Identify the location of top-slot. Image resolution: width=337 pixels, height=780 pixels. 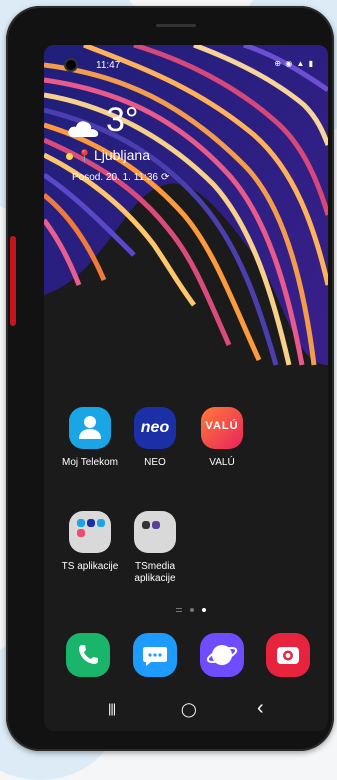
(176, 25).